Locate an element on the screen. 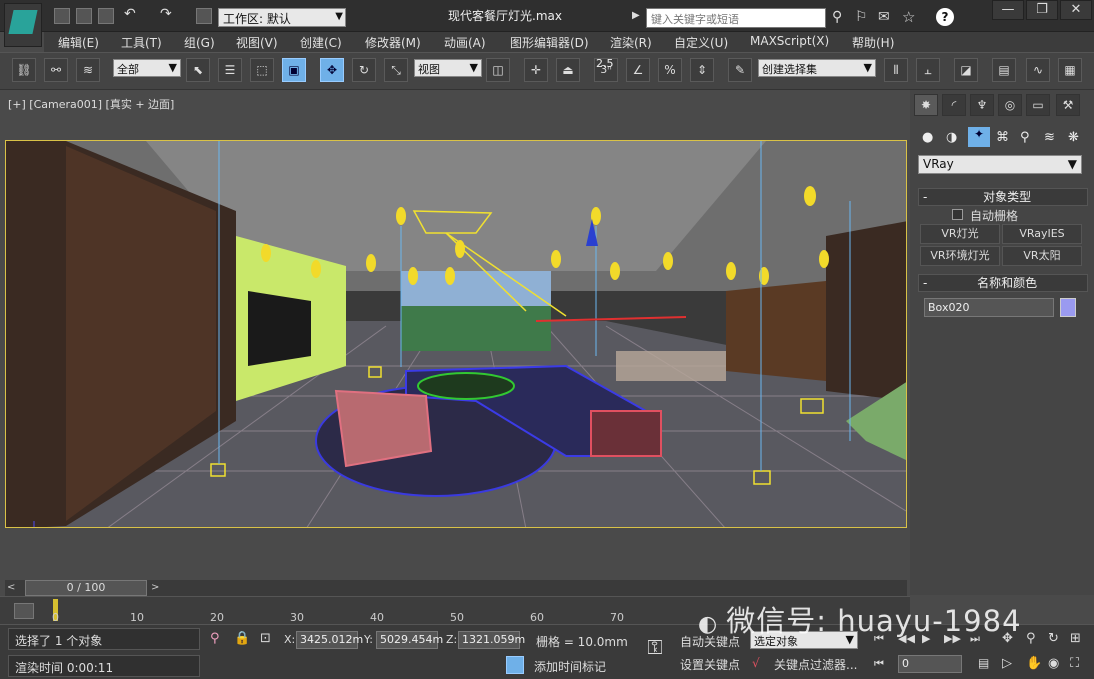  spinner-snap-icon: ⇕ is located at coordinates (702, 70).